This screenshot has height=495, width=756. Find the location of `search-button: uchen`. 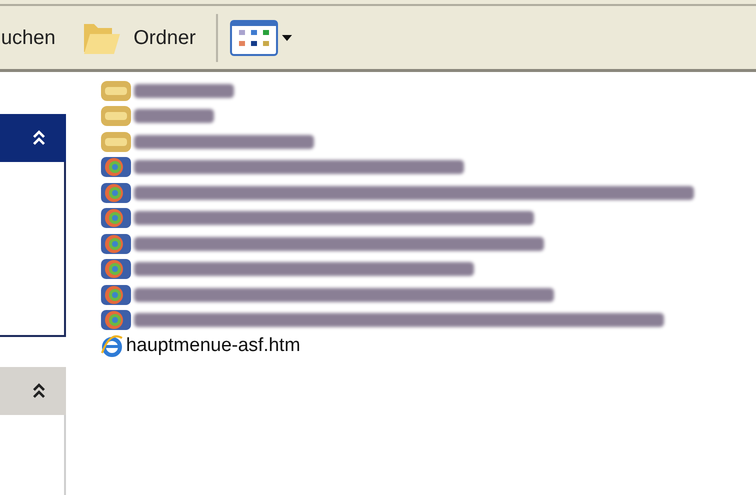

search-button: uchen is located at coordinates (28, 38).